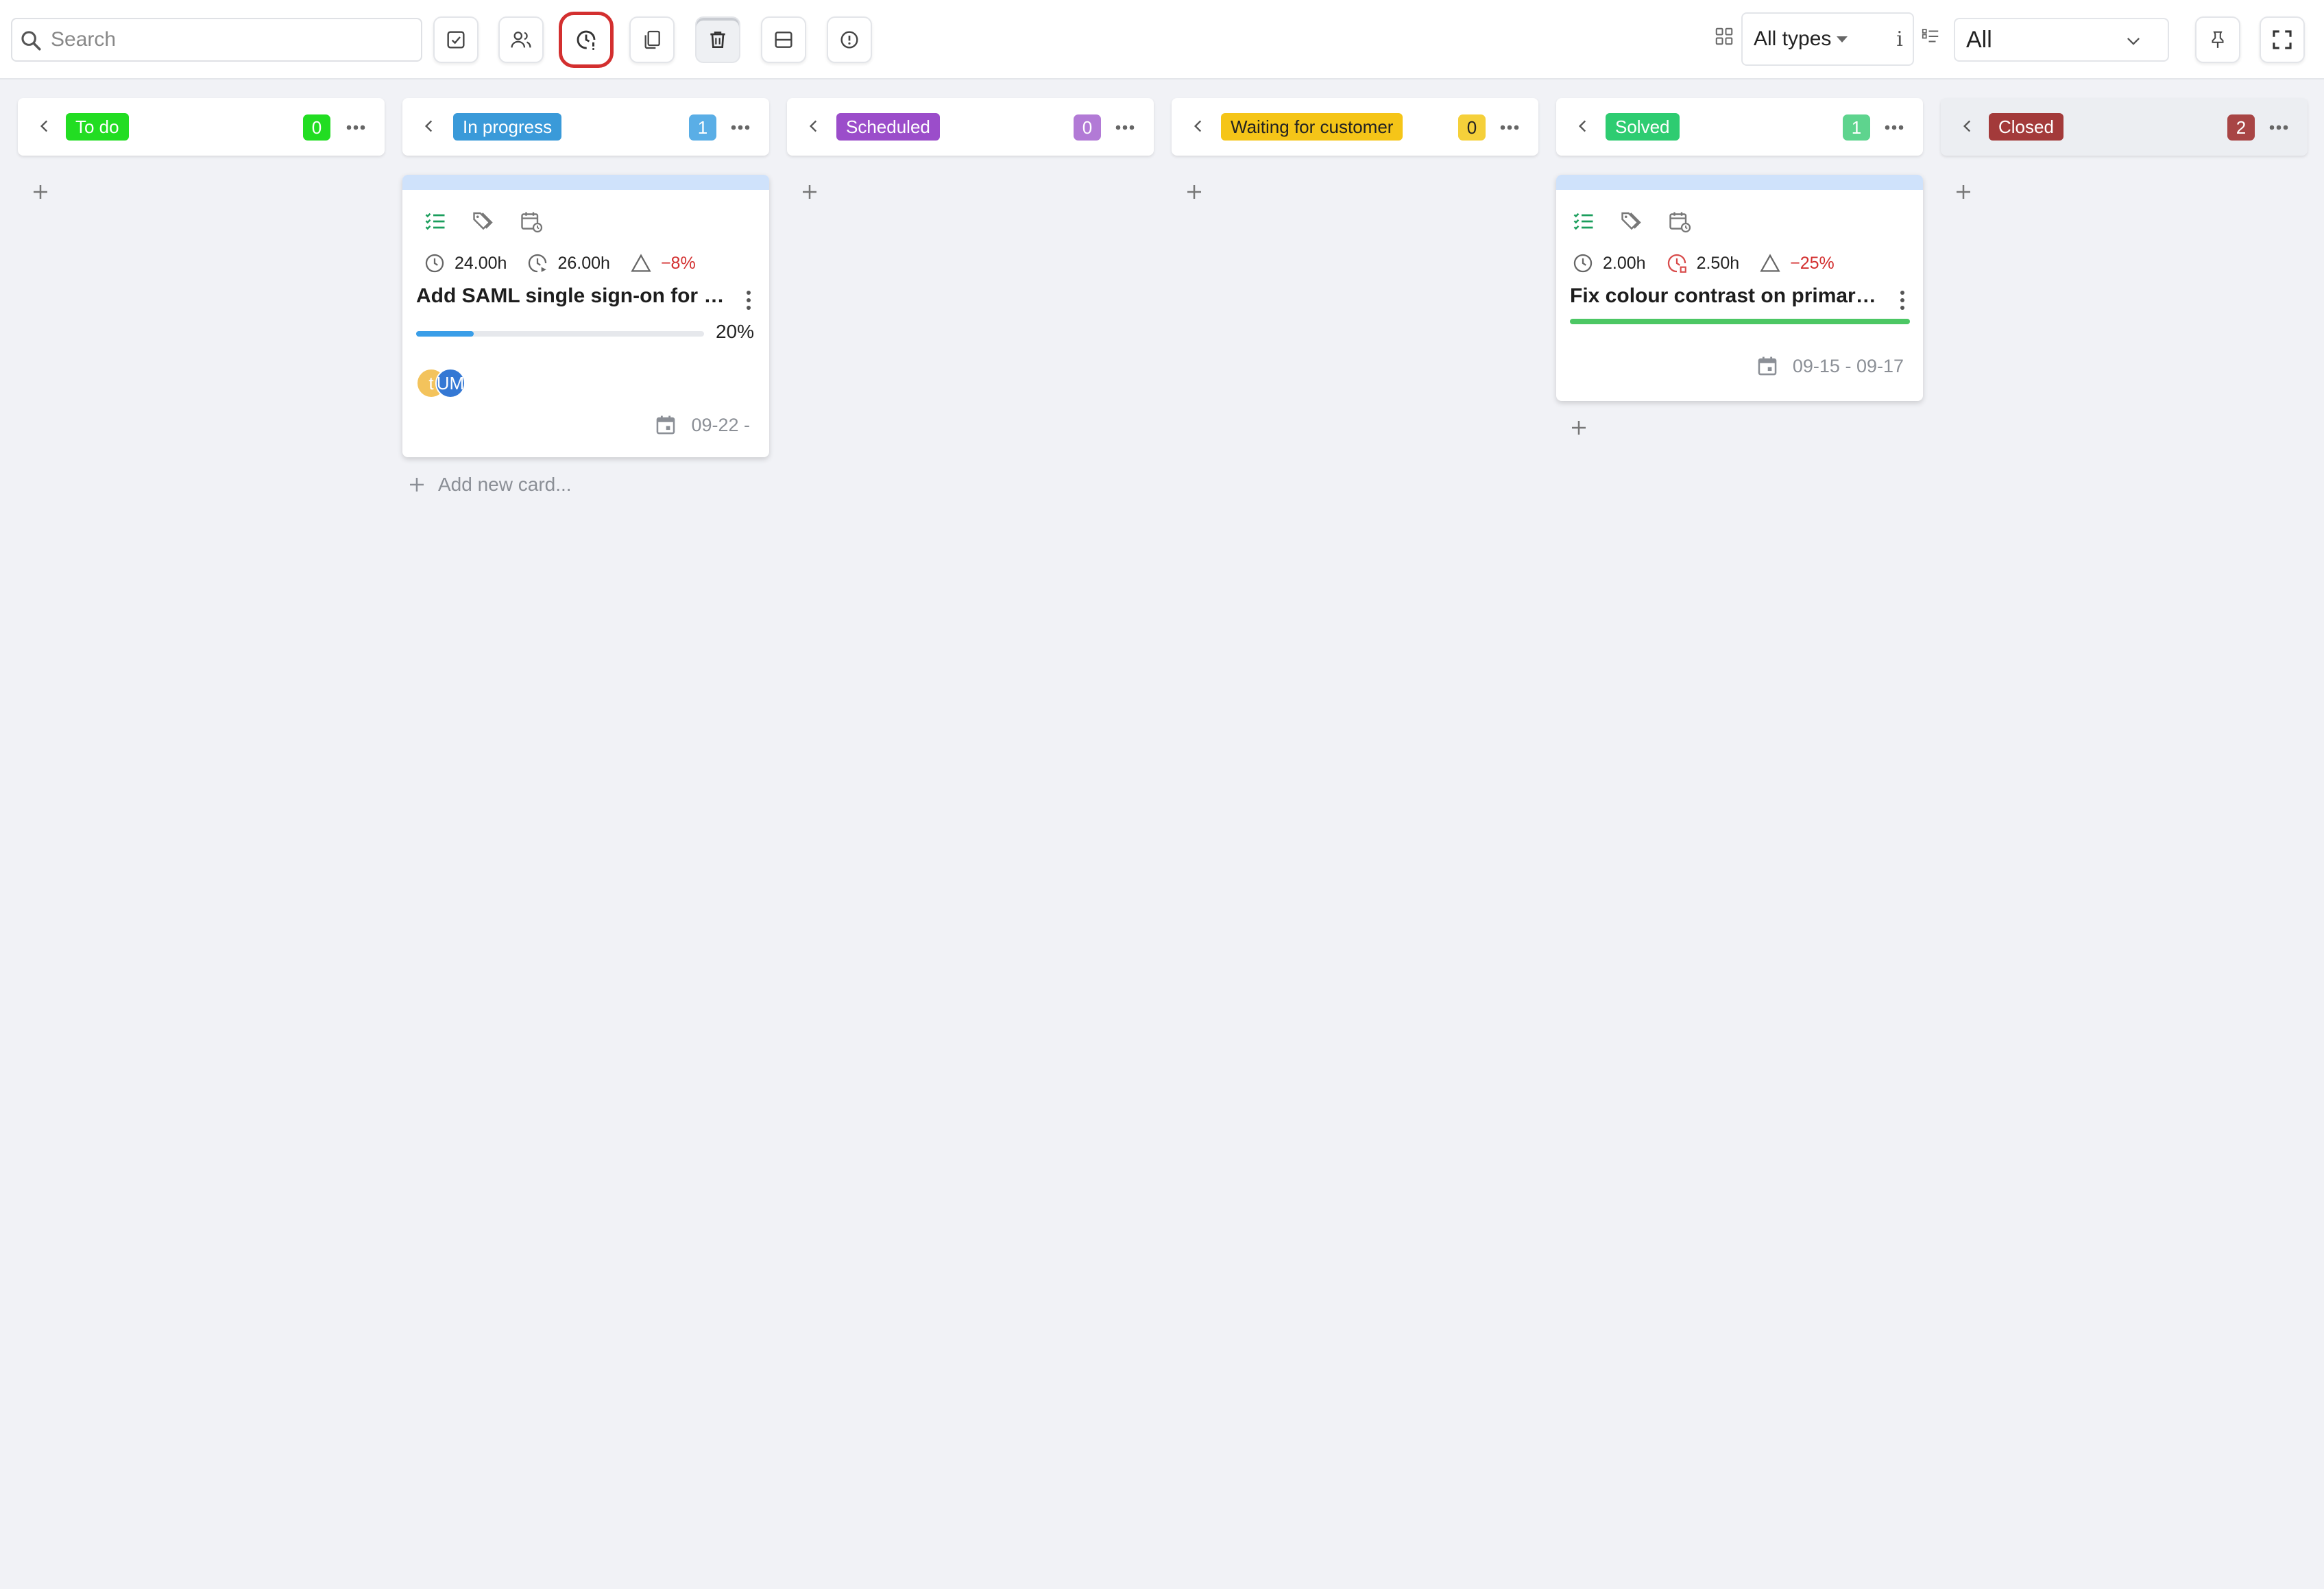 The width and height of the screenshot is (2324, 1589). I want to click on column-to-do: To do 0, so click(201, 148).